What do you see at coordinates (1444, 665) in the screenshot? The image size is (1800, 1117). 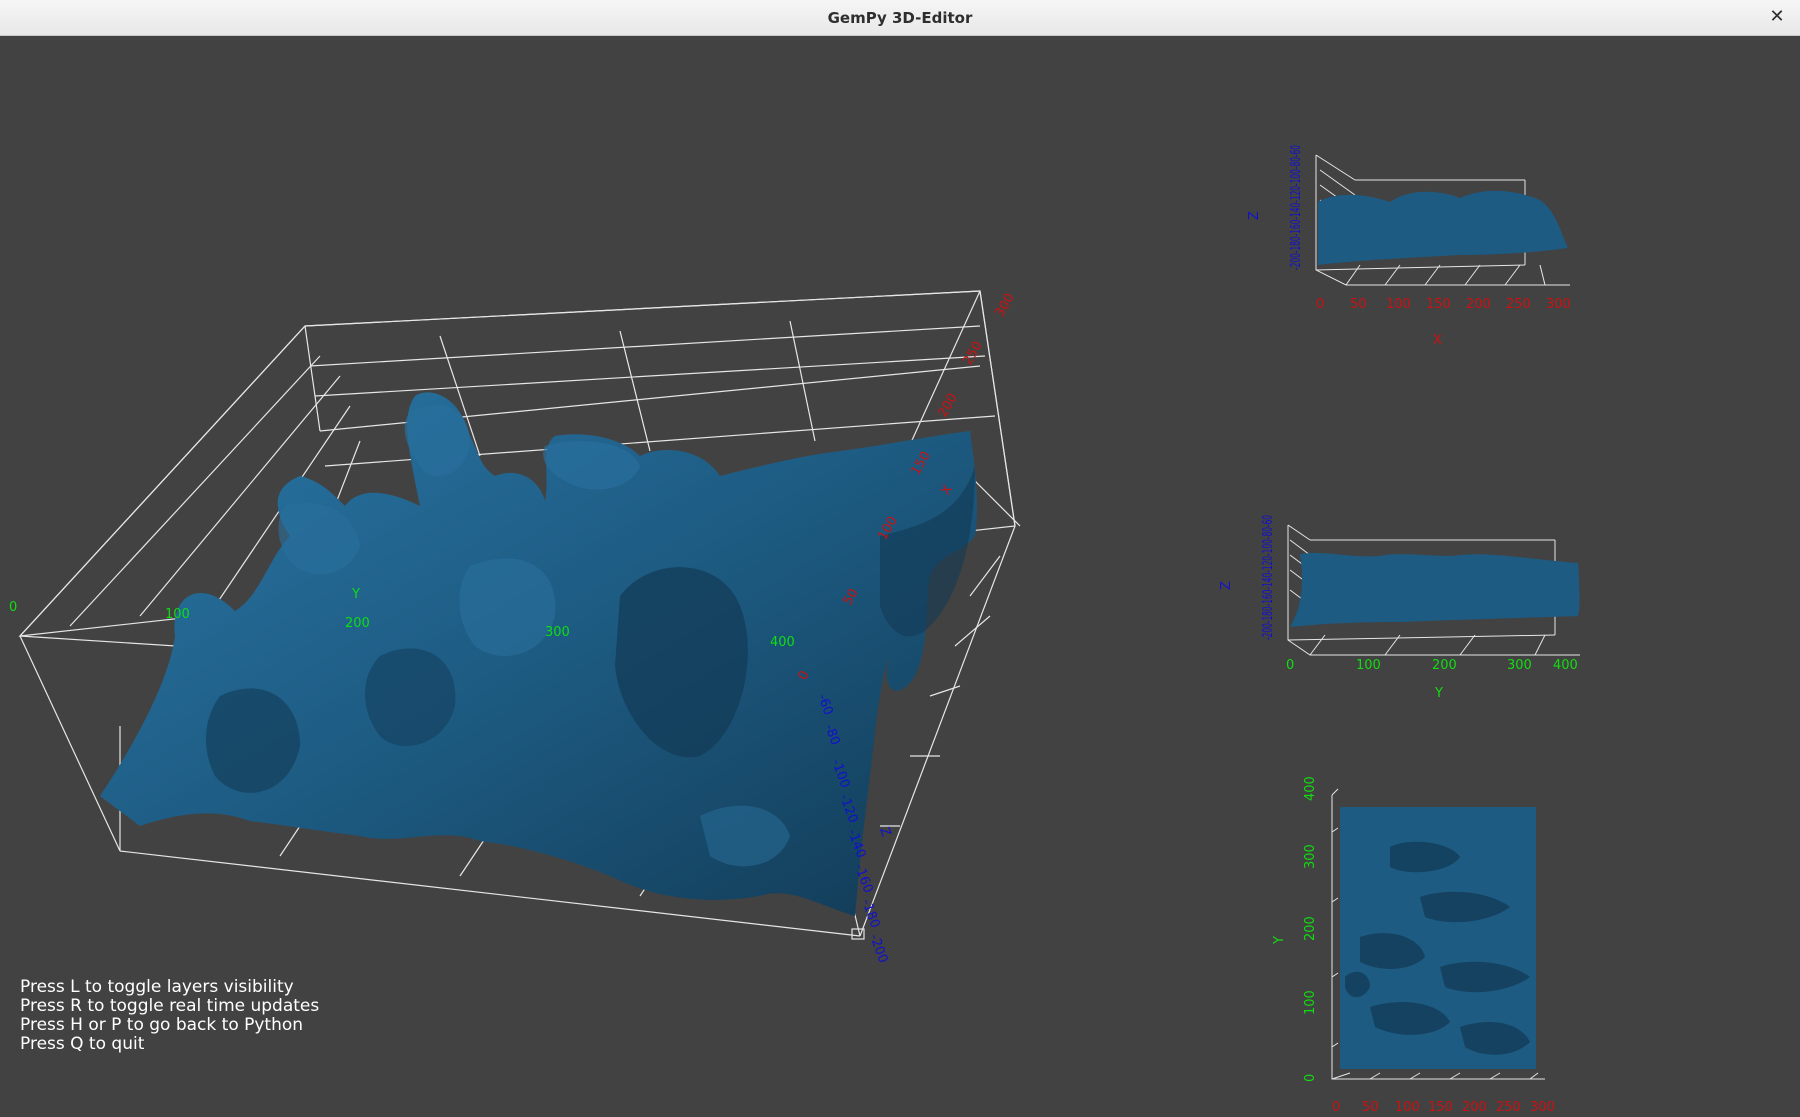 I see `yz-y-tick: 200` at bounding box center [1444, 665].